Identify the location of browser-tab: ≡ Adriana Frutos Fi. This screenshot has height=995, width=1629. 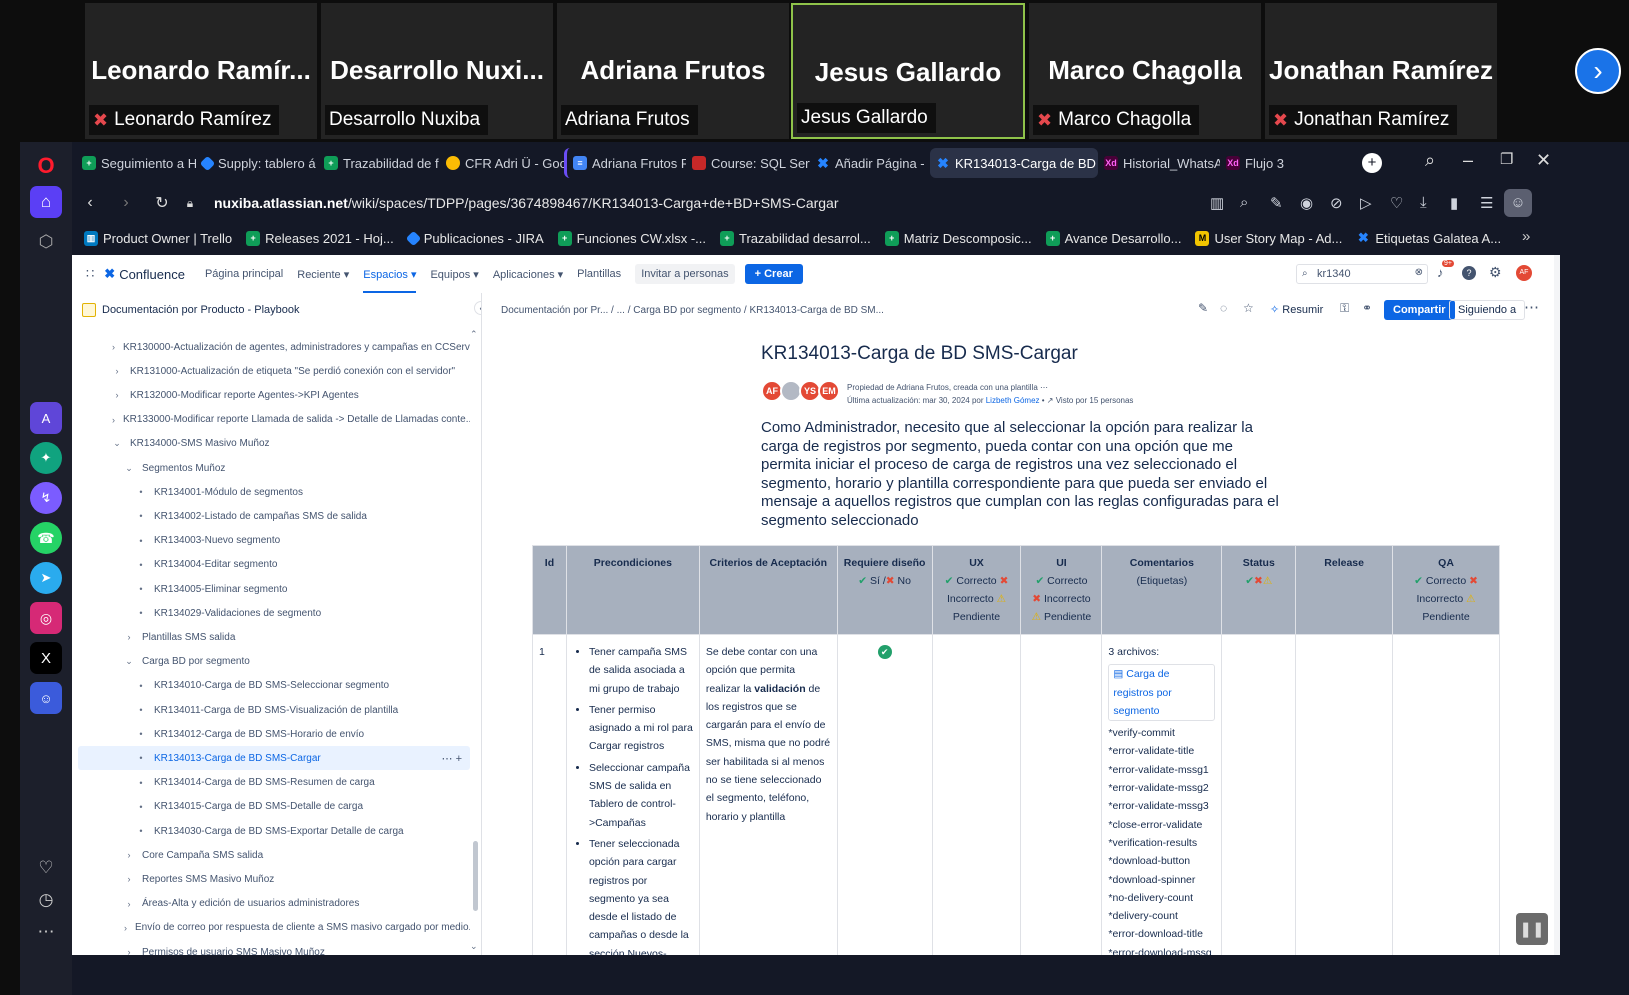
(625, 163).